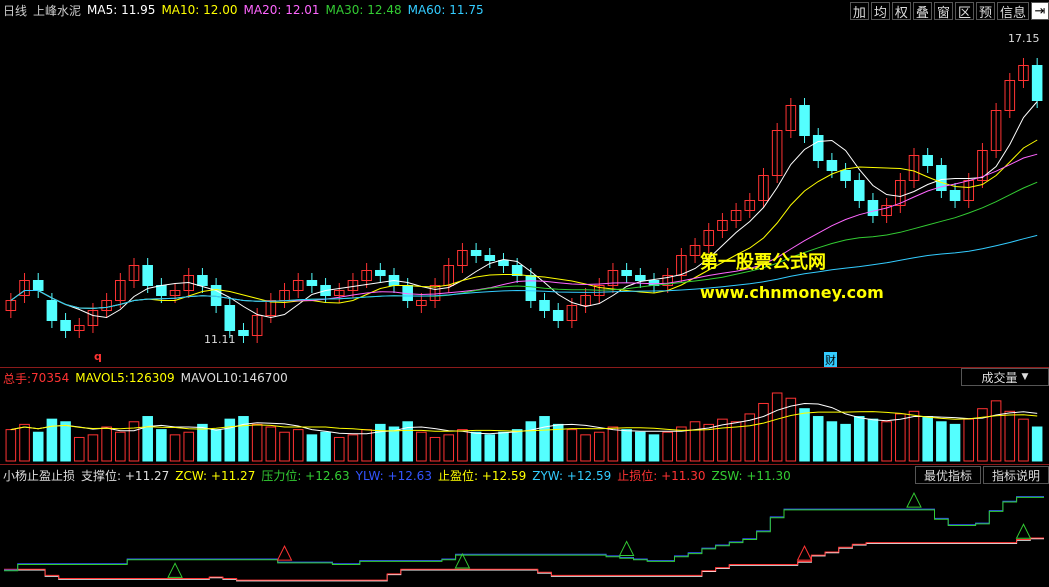 Image resolution: width=1049 pixels, height=587 pixels. Describe the element at coordinates (363, 10) in the screenshot. I see `ma-entry: MA30: 12.48` at that location.